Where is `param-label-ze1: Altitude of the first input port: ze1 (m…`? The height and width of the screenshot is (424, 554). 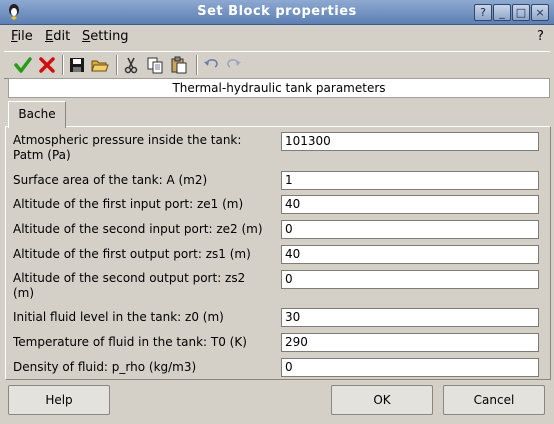 param-label-ze1: Altitude of the first input port: ze1 (m… is located at coordinates (128, 204).